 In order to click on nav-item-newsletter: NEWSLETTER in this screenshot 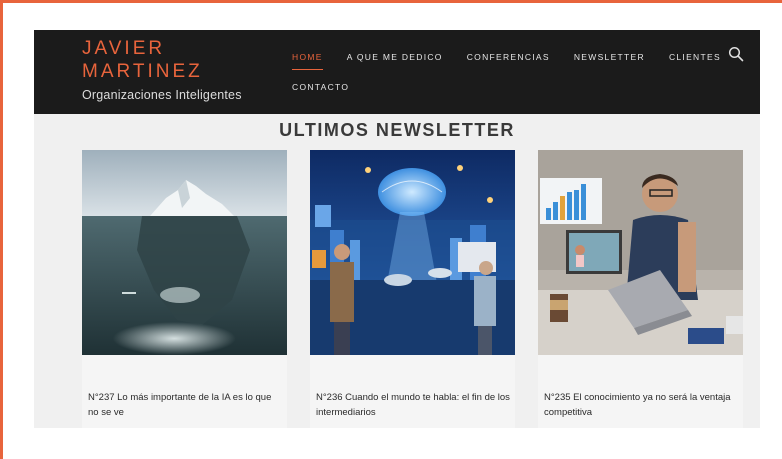, I will do `click(609, 57)`.